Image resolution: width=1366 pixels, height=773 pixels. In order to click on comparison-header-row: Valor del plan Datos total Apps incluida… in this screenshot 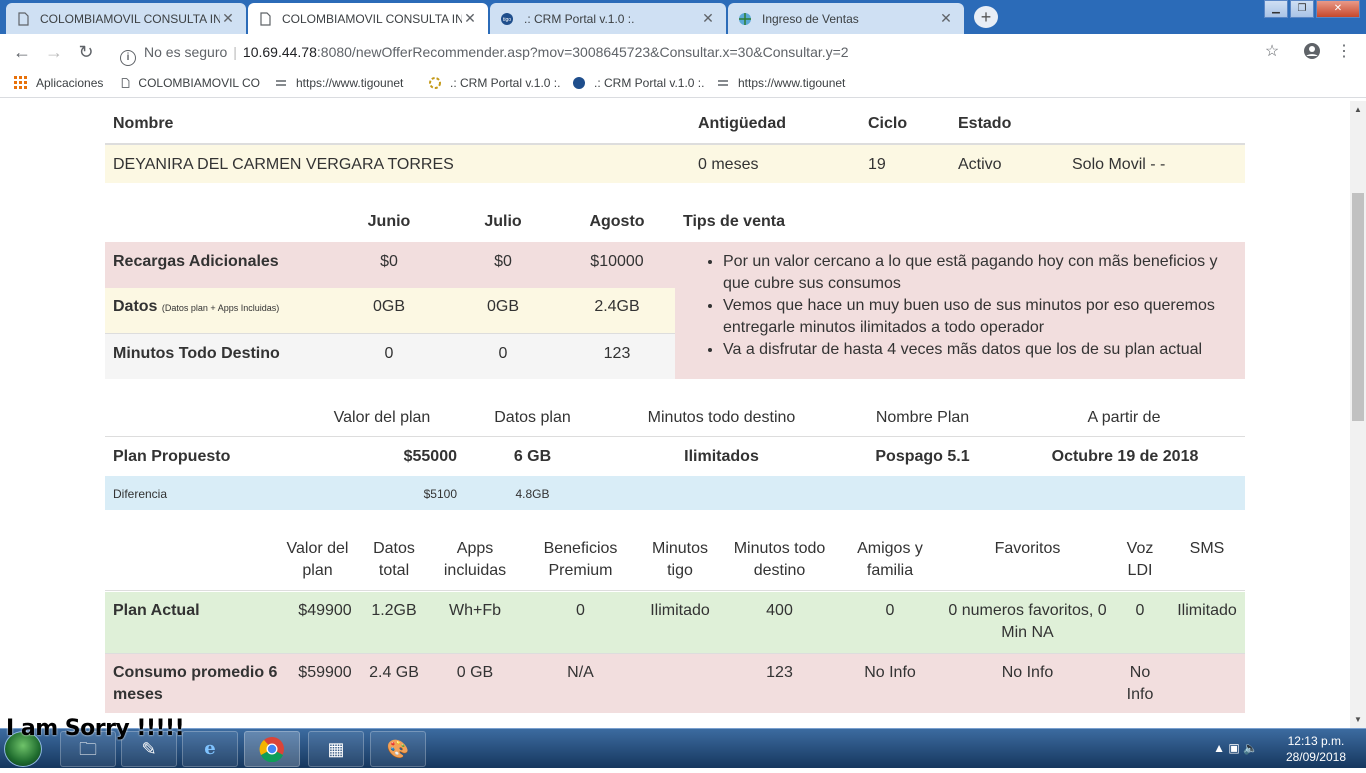, I will do `click(675, 561)`.